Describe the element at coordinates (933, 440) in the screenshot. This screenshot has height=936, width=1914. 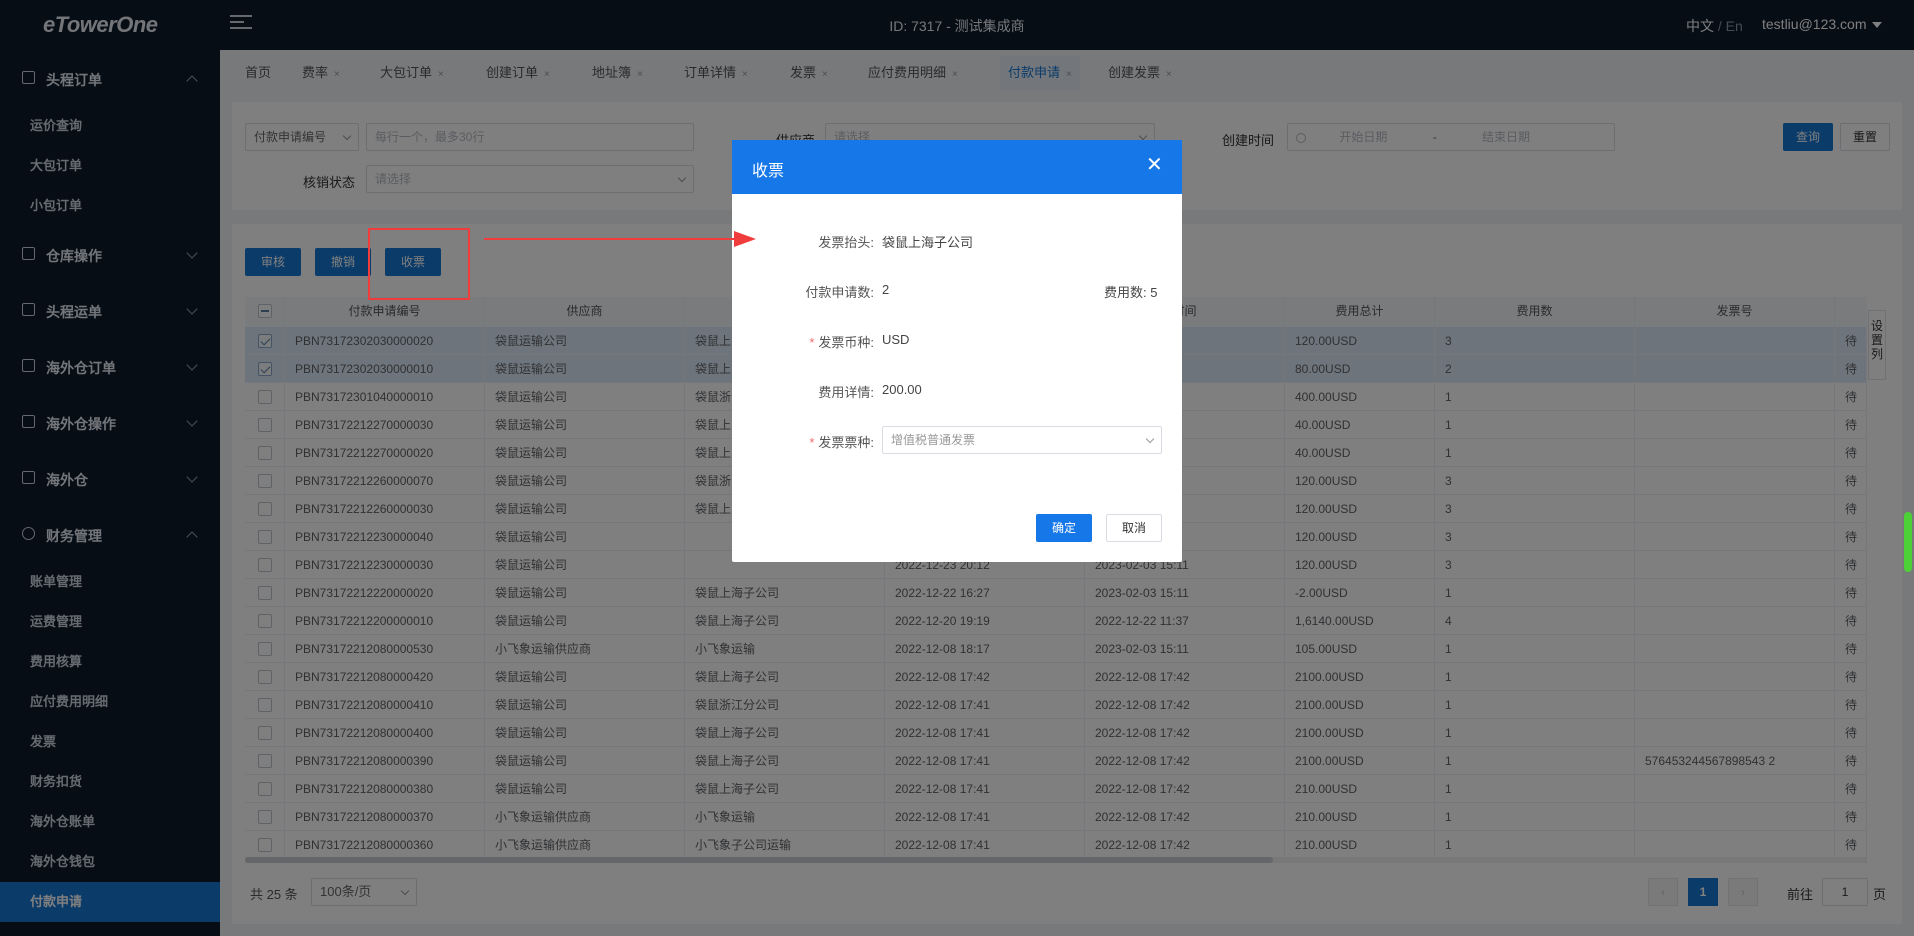
I see `select-placeholder: 增值税普通发票` at that location.